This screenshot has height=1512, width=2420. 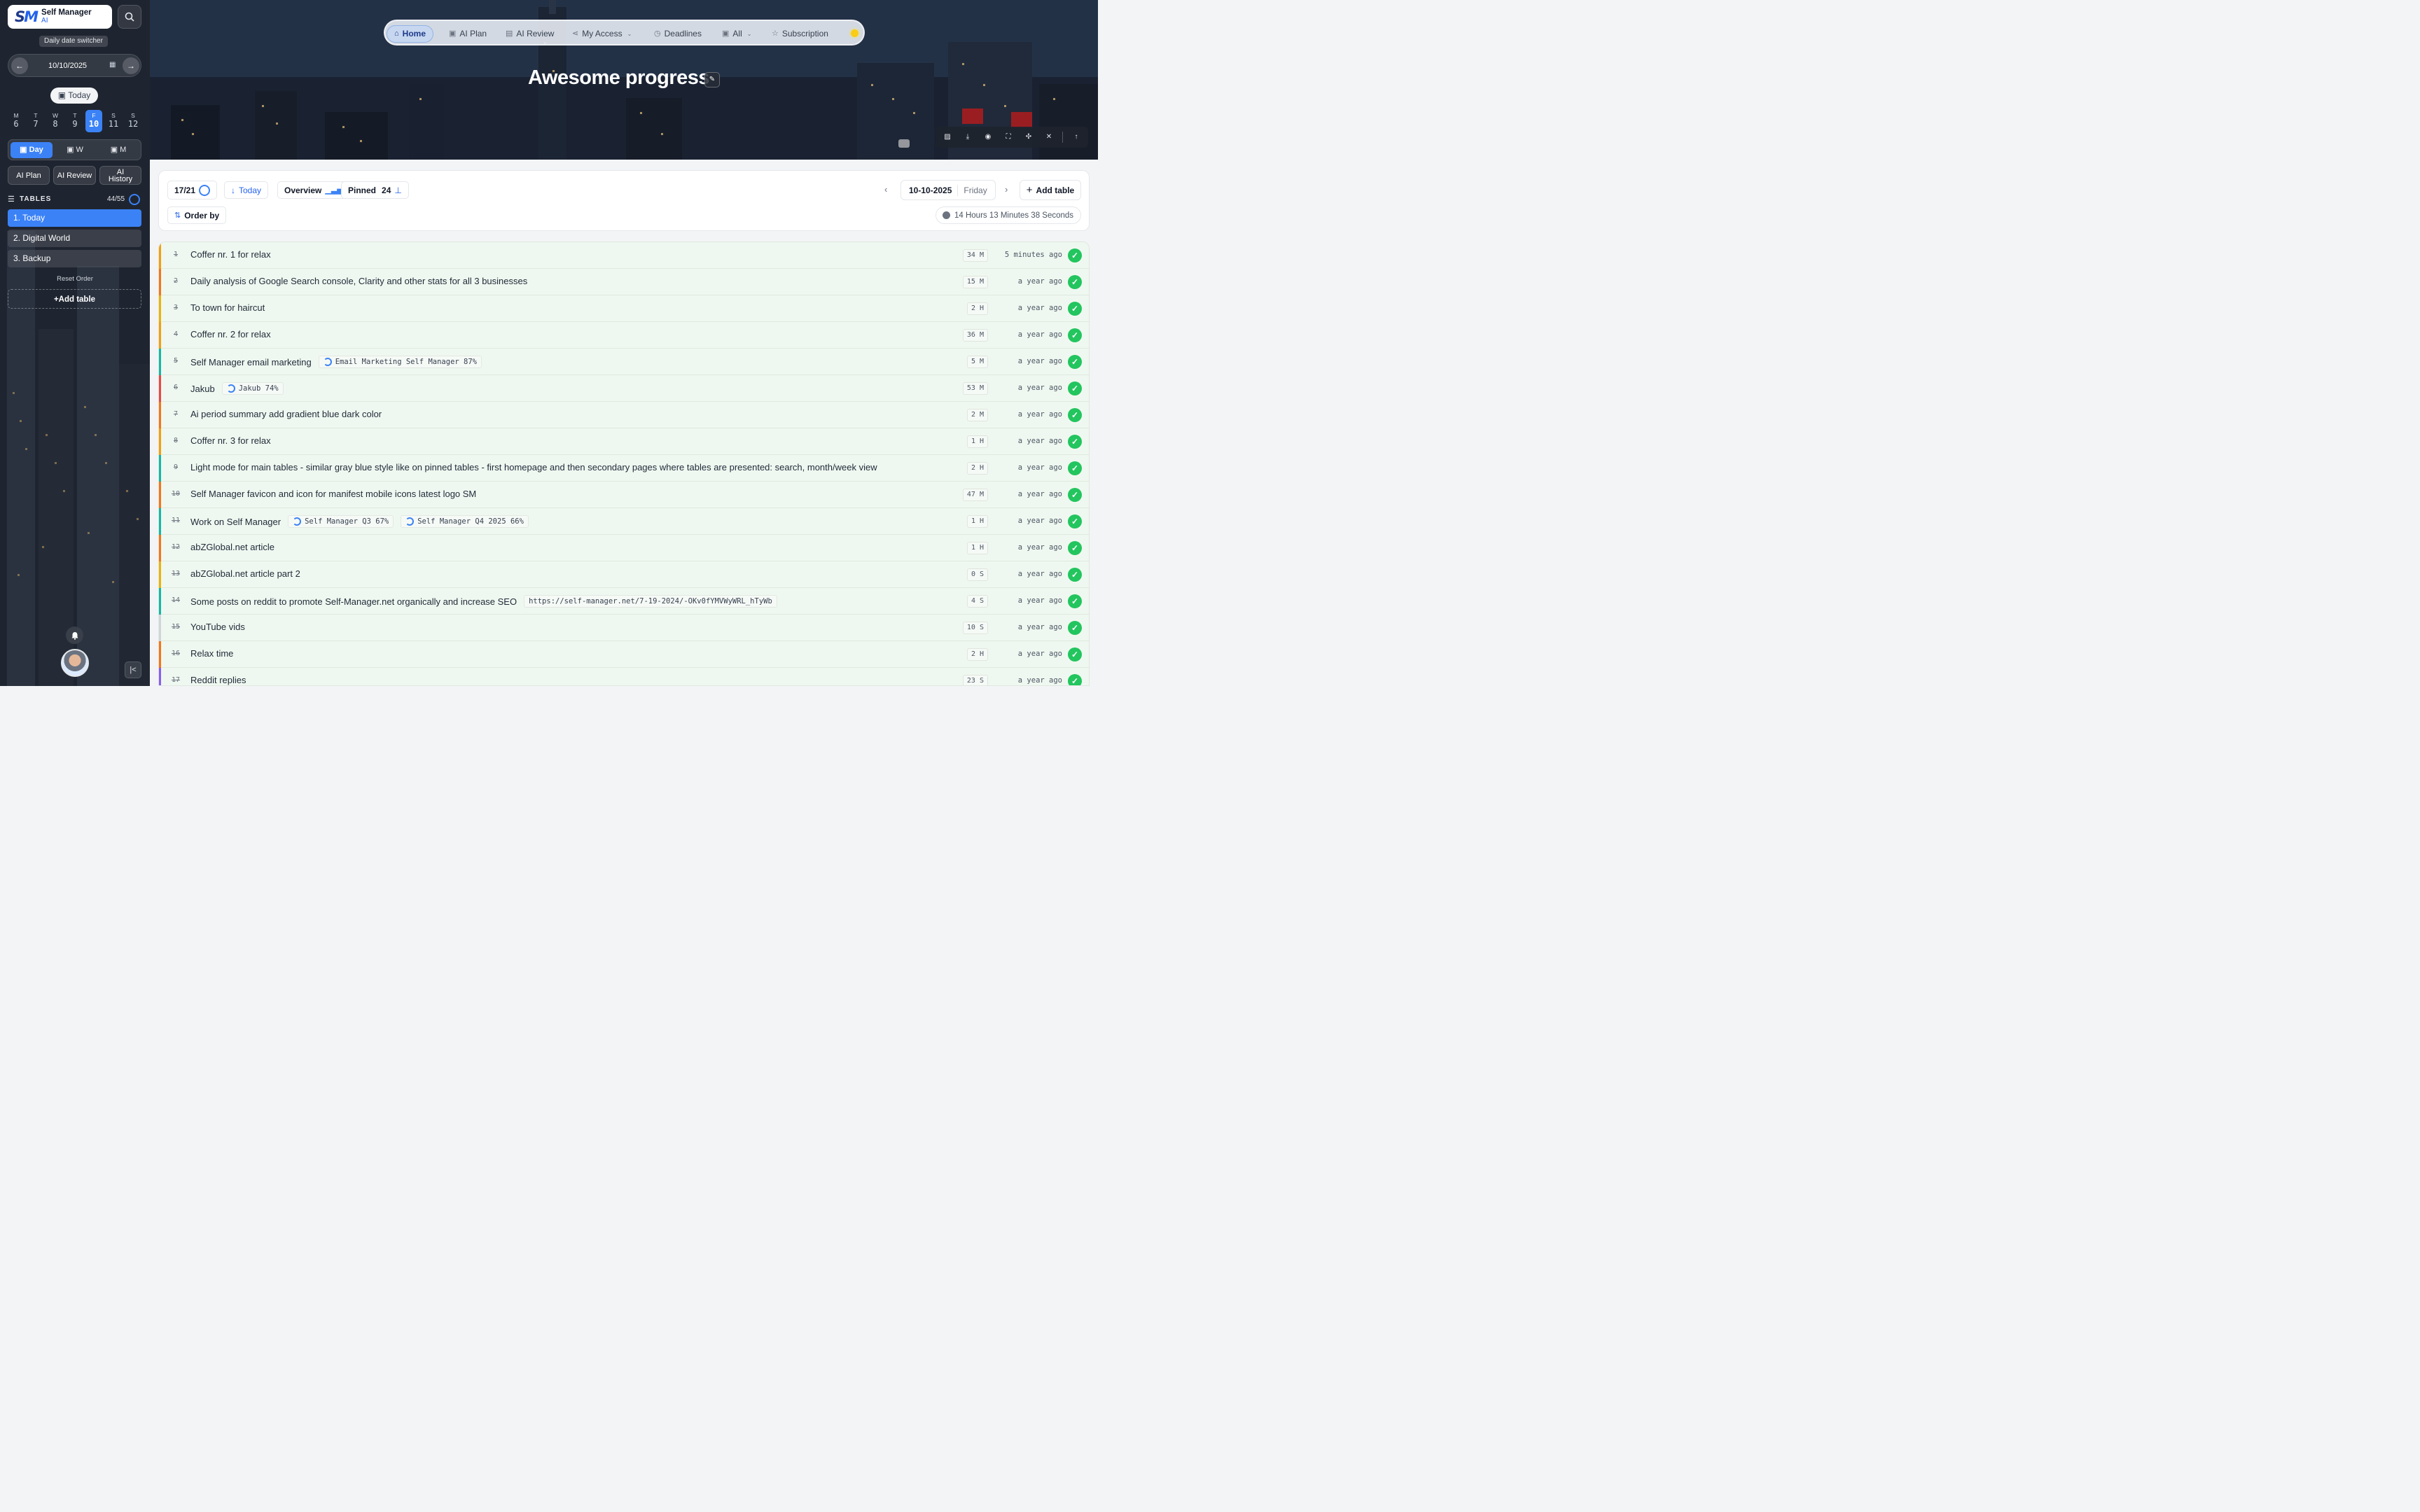 I want to click on day-tue: T7, so click(x=35, y=121).